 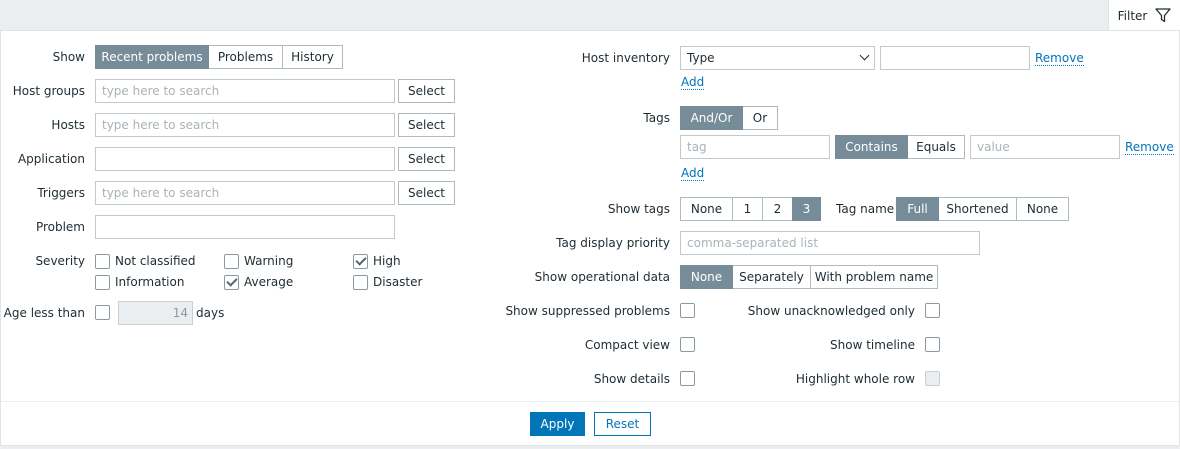 I want to click on tag-display-priority-input, so click(x=830, y=243).